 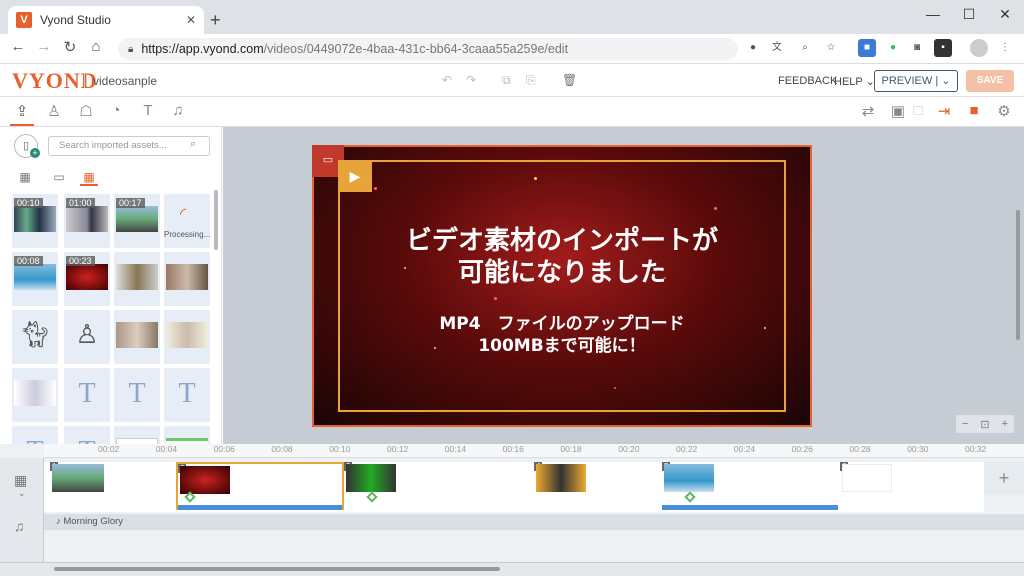 I want to click on scene-clip: 5, so click(x=751, y=486).